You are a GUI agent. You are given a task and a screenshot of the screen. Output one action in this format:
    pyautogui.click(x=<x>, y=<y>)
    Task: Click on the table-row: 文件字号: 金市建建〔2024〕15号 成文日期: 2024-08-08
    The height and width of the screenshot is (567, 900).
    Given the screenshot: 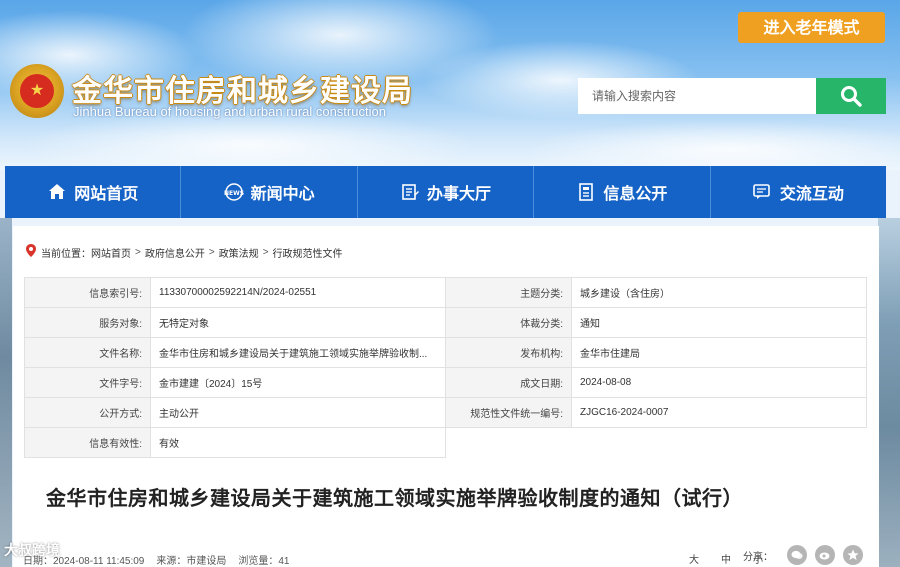 What is the action you would take?
    pyautogui.click(x=445, y=382)
    